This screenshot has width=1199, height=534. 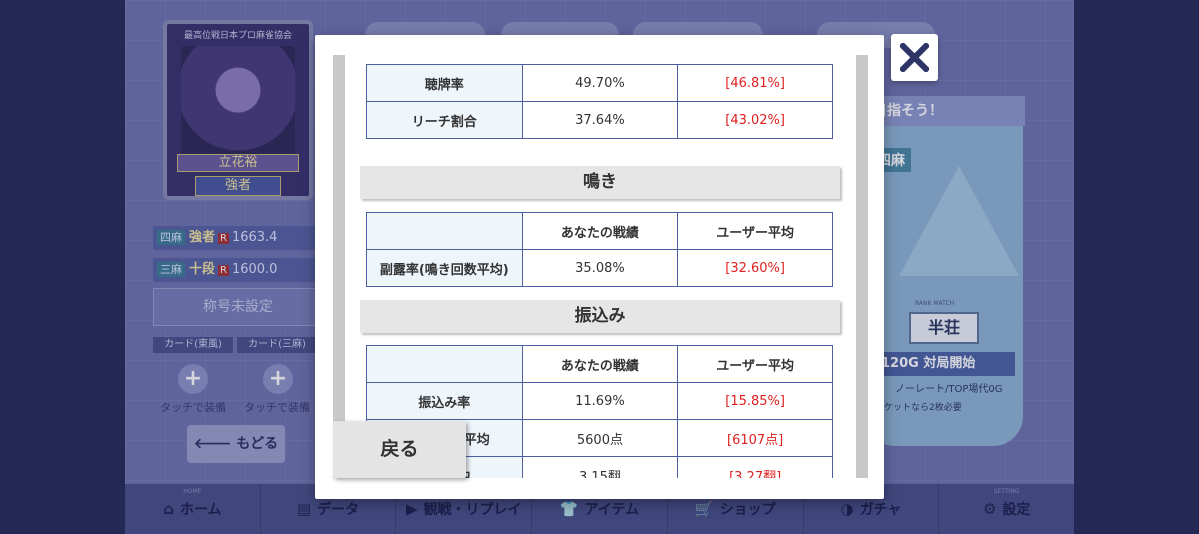 What do you see at coordinates (755, 401) in the screenshot?
I see `row-average: [15.85%]` at bounding box center [755, 401].